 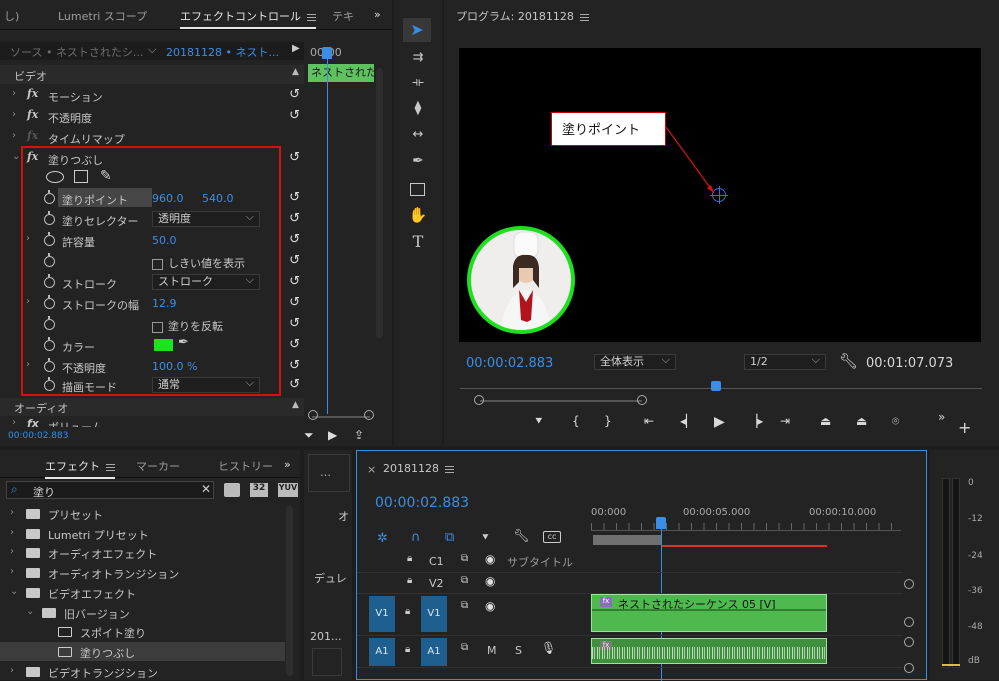 I want to click on show-threshold-checkbox: しきい値を表示, so click(x=198, y=263).